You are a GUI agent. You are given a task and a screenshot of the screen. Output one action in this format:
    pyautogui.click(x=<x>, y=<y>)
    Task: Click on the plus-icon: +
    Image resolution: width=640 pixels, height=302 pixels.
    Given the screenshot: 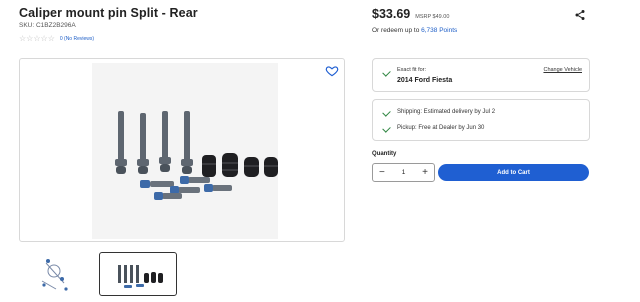 What is the action you would take?
    pyautogui.click(x=425, y=172)
    